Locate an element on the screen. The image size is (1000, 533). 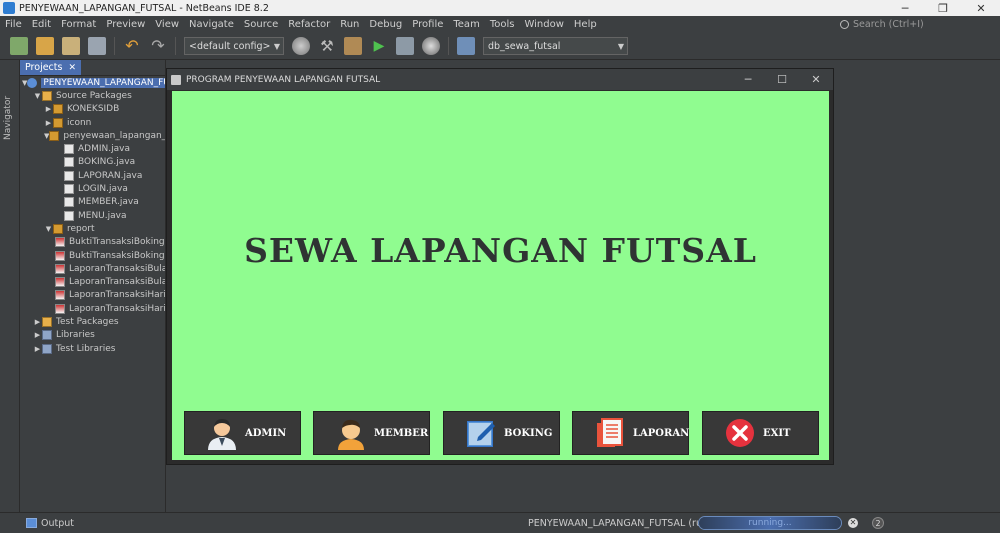
tree-item: ▶ KONEKSIDB is located at coordinates (92, 109).